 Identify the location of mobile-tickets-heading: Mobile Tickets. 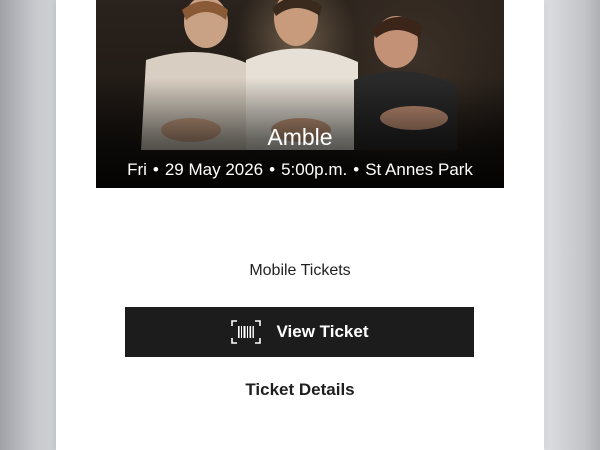
(300, 270).